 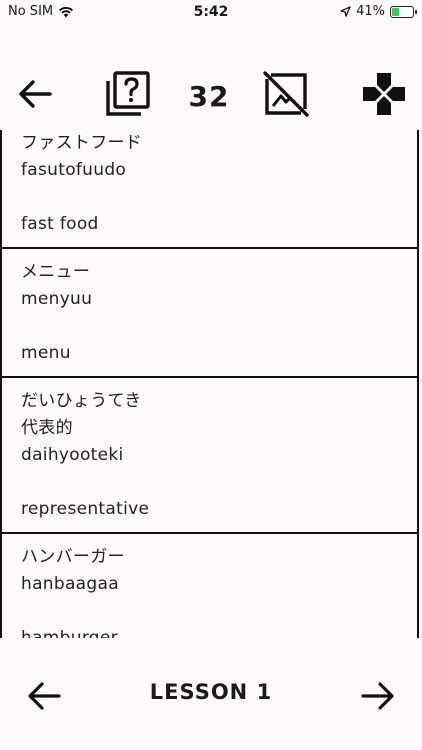 I want to click on kana-text: ハンバーガー, so click(x=73, y=557).